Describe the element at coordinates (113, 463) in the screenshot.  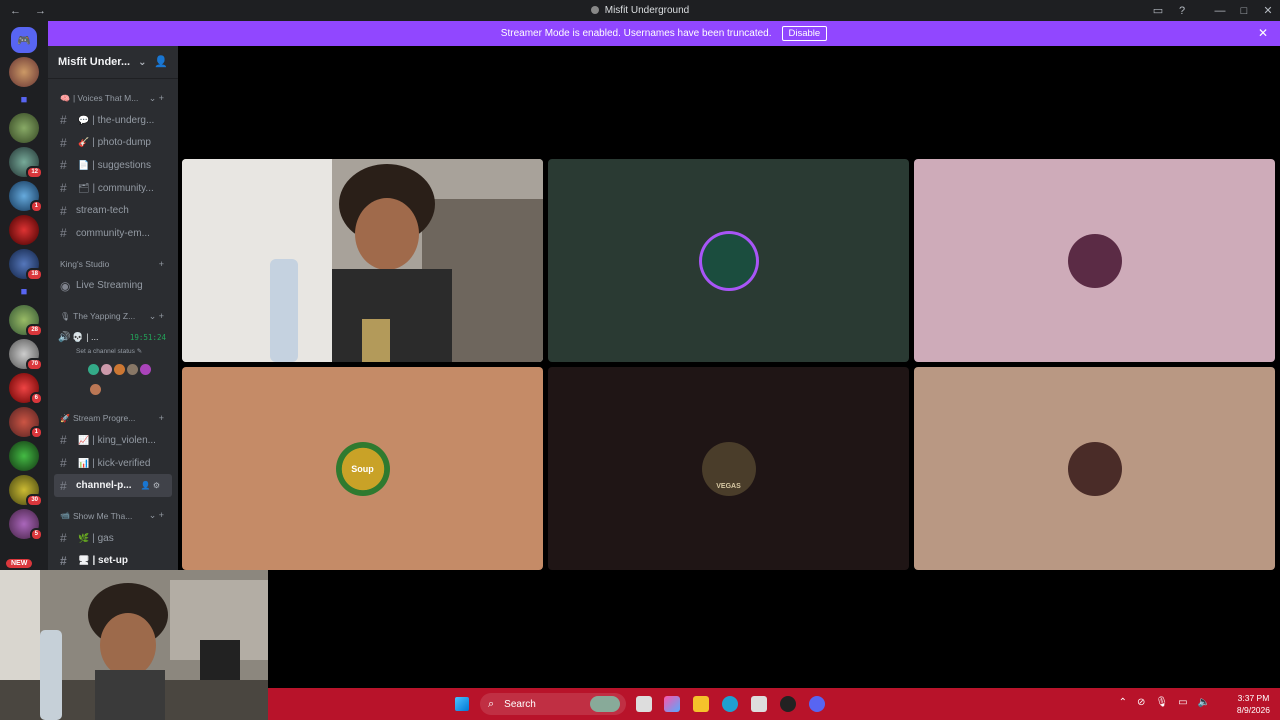
I see `text-channel: # 📊 | kick-verified` at that location.